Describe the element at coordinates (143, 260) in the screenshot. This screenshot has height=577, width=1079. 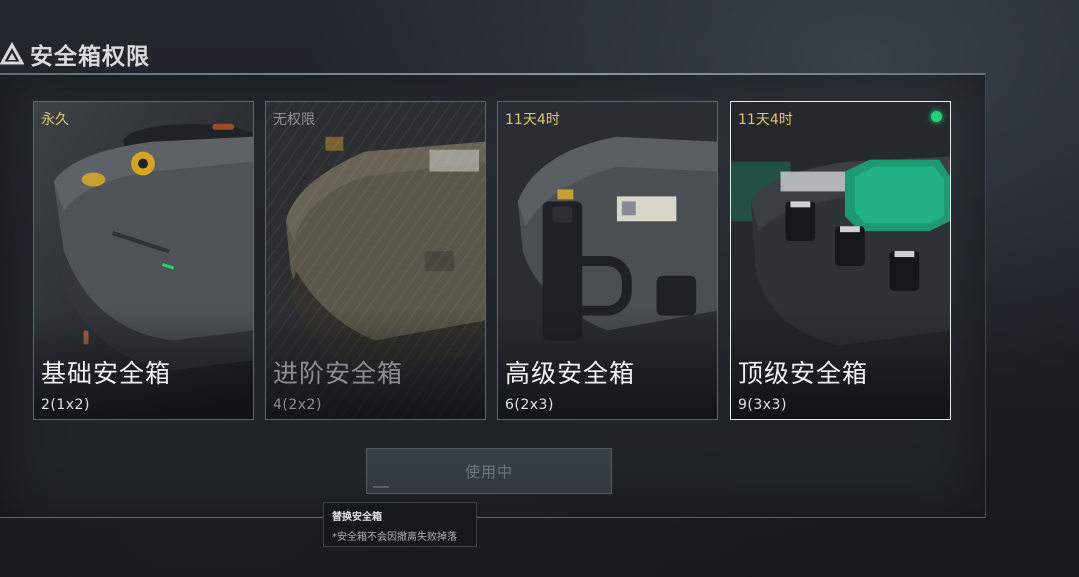
I see `safe-box-card-basic: 永久 基础安全箱 2(1x2)` at that location.